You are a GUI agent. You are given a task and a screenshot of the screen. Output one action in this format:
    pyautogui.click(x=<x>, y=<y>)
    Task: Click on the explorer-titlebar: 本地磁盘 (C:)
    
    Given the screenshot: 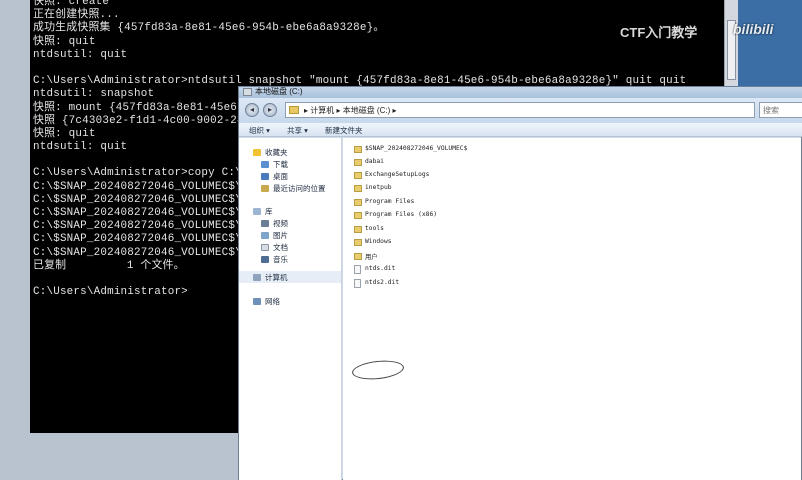 What is the action you would take?
    pyautogui.click(x=520, y=92)
    